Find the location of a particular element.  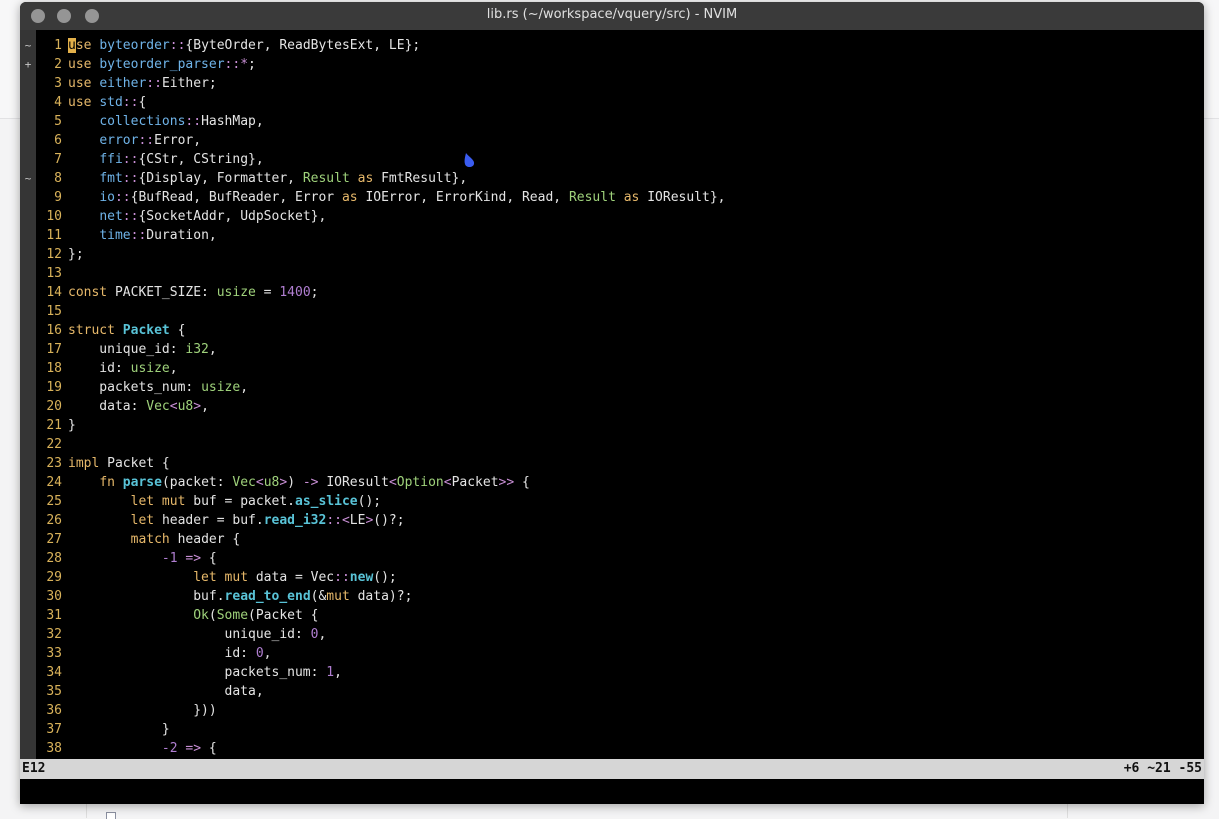

line-text: time::Duration, is located at coordinates (142, 235).